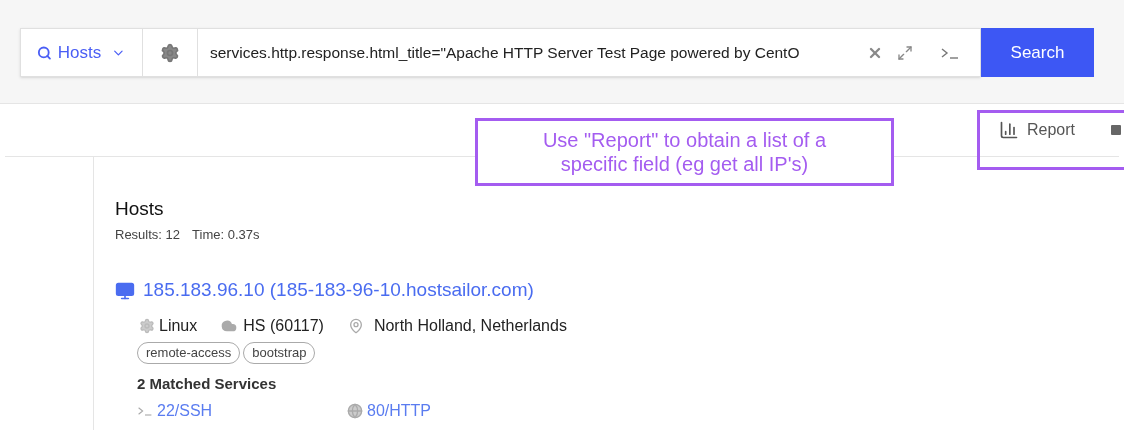 Image resolution: width=1124 pixels, height=430 pixels. What do you see at coordinates (44, 52) in the screenshot?
I see `search-icon` at bounding box center [44, 52].